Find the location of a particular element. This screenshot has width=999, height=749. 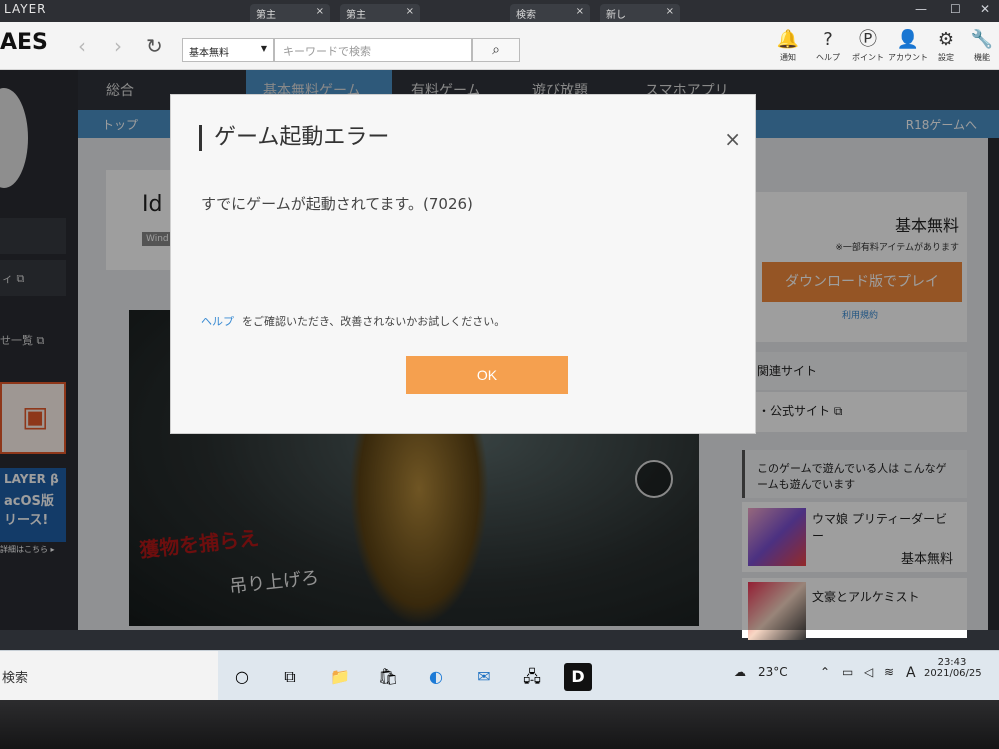

dmm-icon: D is located at coordinates (578, 677).